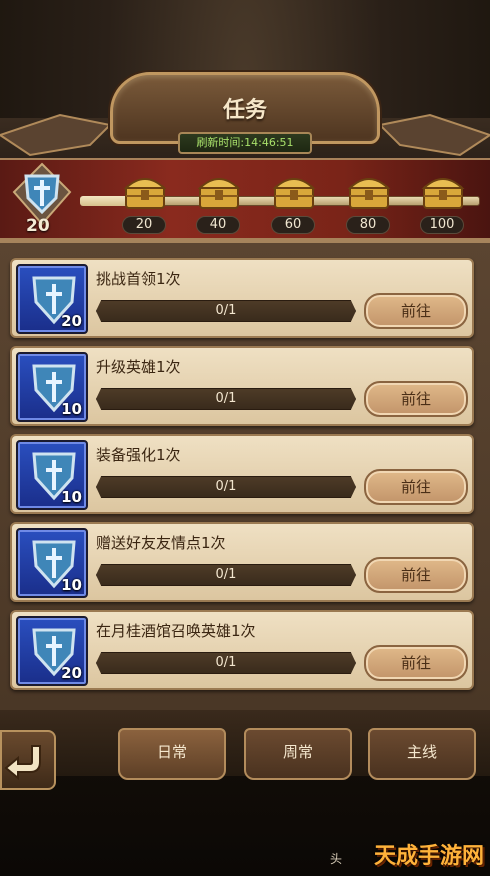 The image size is (490, 876). What do you see at coordinates (176, 631) in the screenshot?
I see `task-name: 在月桂酒馆召唤英雄1次` at bounding box center [176, 631].